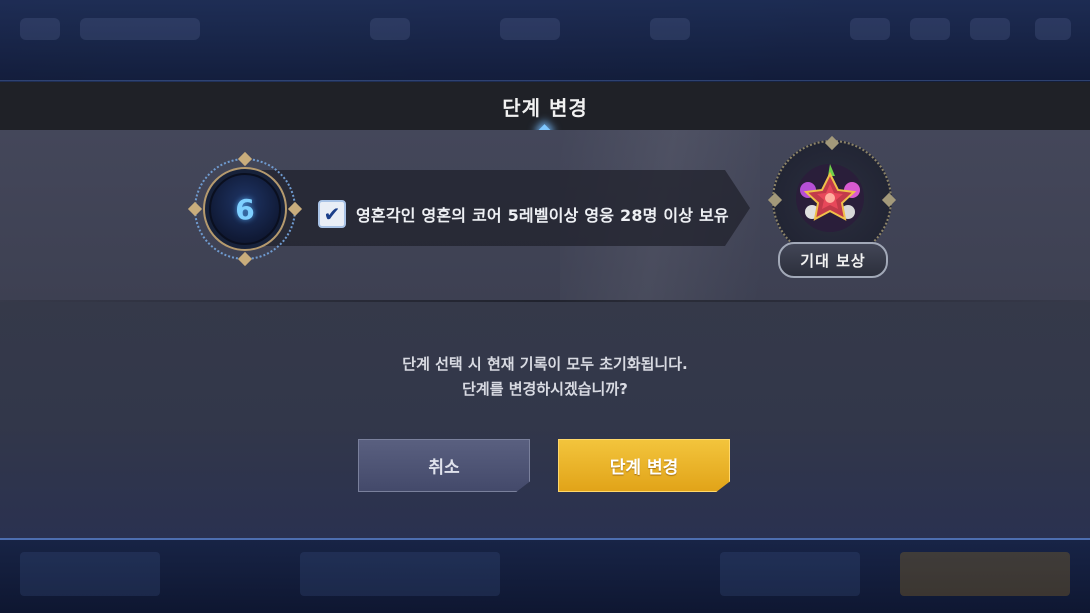 This screenshot has height=613, width=1090. What do you see at coordinates (833, 260) in the screenshot?
I see `reward-label: 기대 보상` at bounding box center [833, 260].